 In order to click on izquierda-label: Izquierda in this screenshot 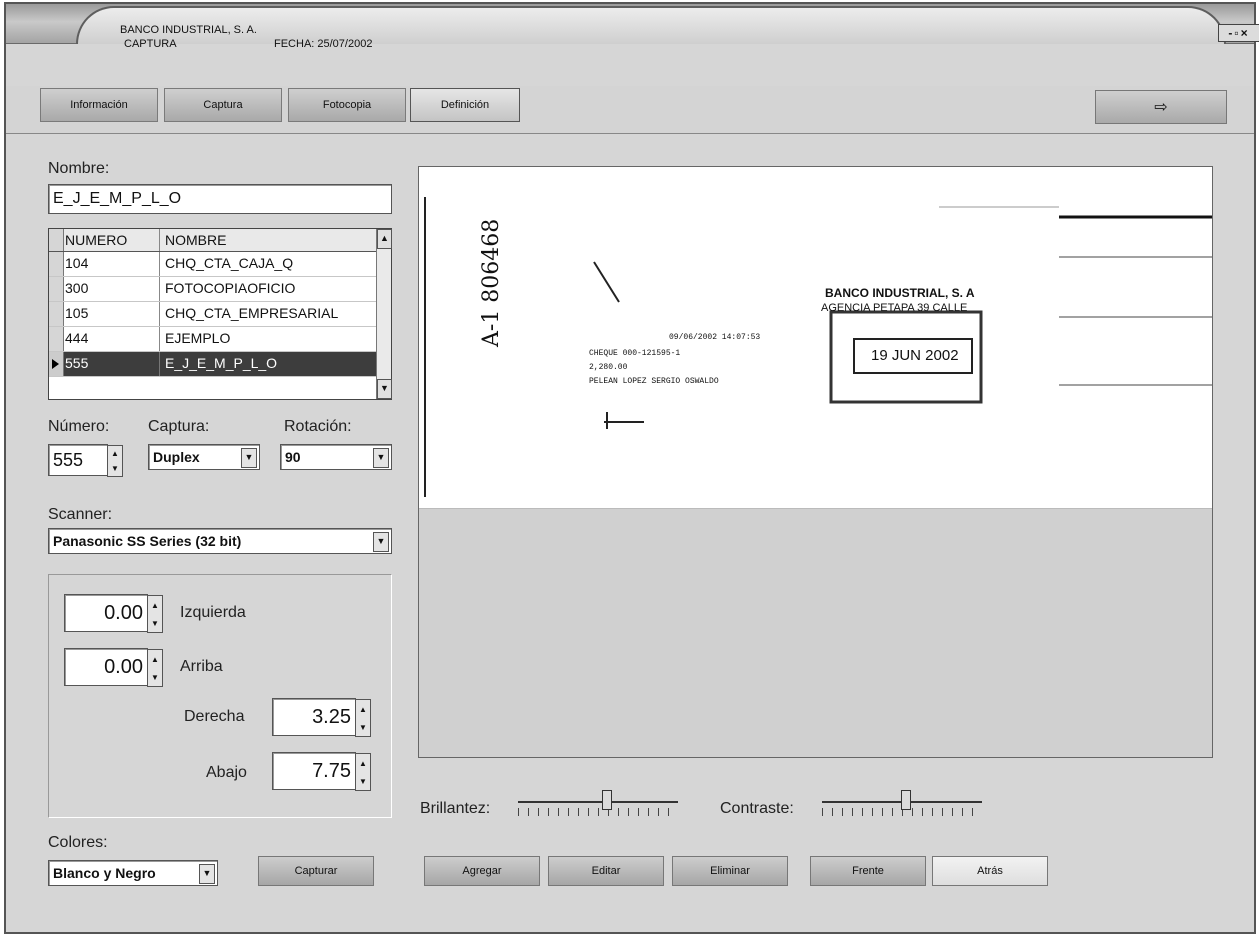, I will do `click(213, 612)`.